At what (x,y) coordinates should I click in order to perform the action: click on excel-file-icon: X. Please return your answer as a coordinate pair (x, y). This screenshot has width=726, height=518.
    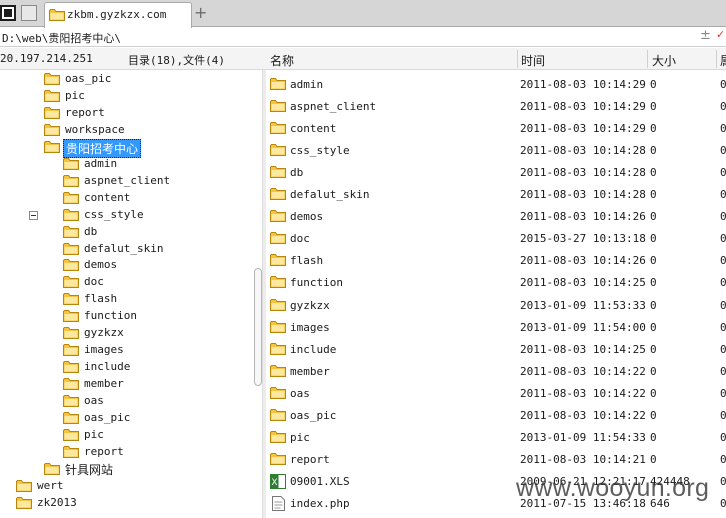
    Looking at the image, I should click on (278, 482).